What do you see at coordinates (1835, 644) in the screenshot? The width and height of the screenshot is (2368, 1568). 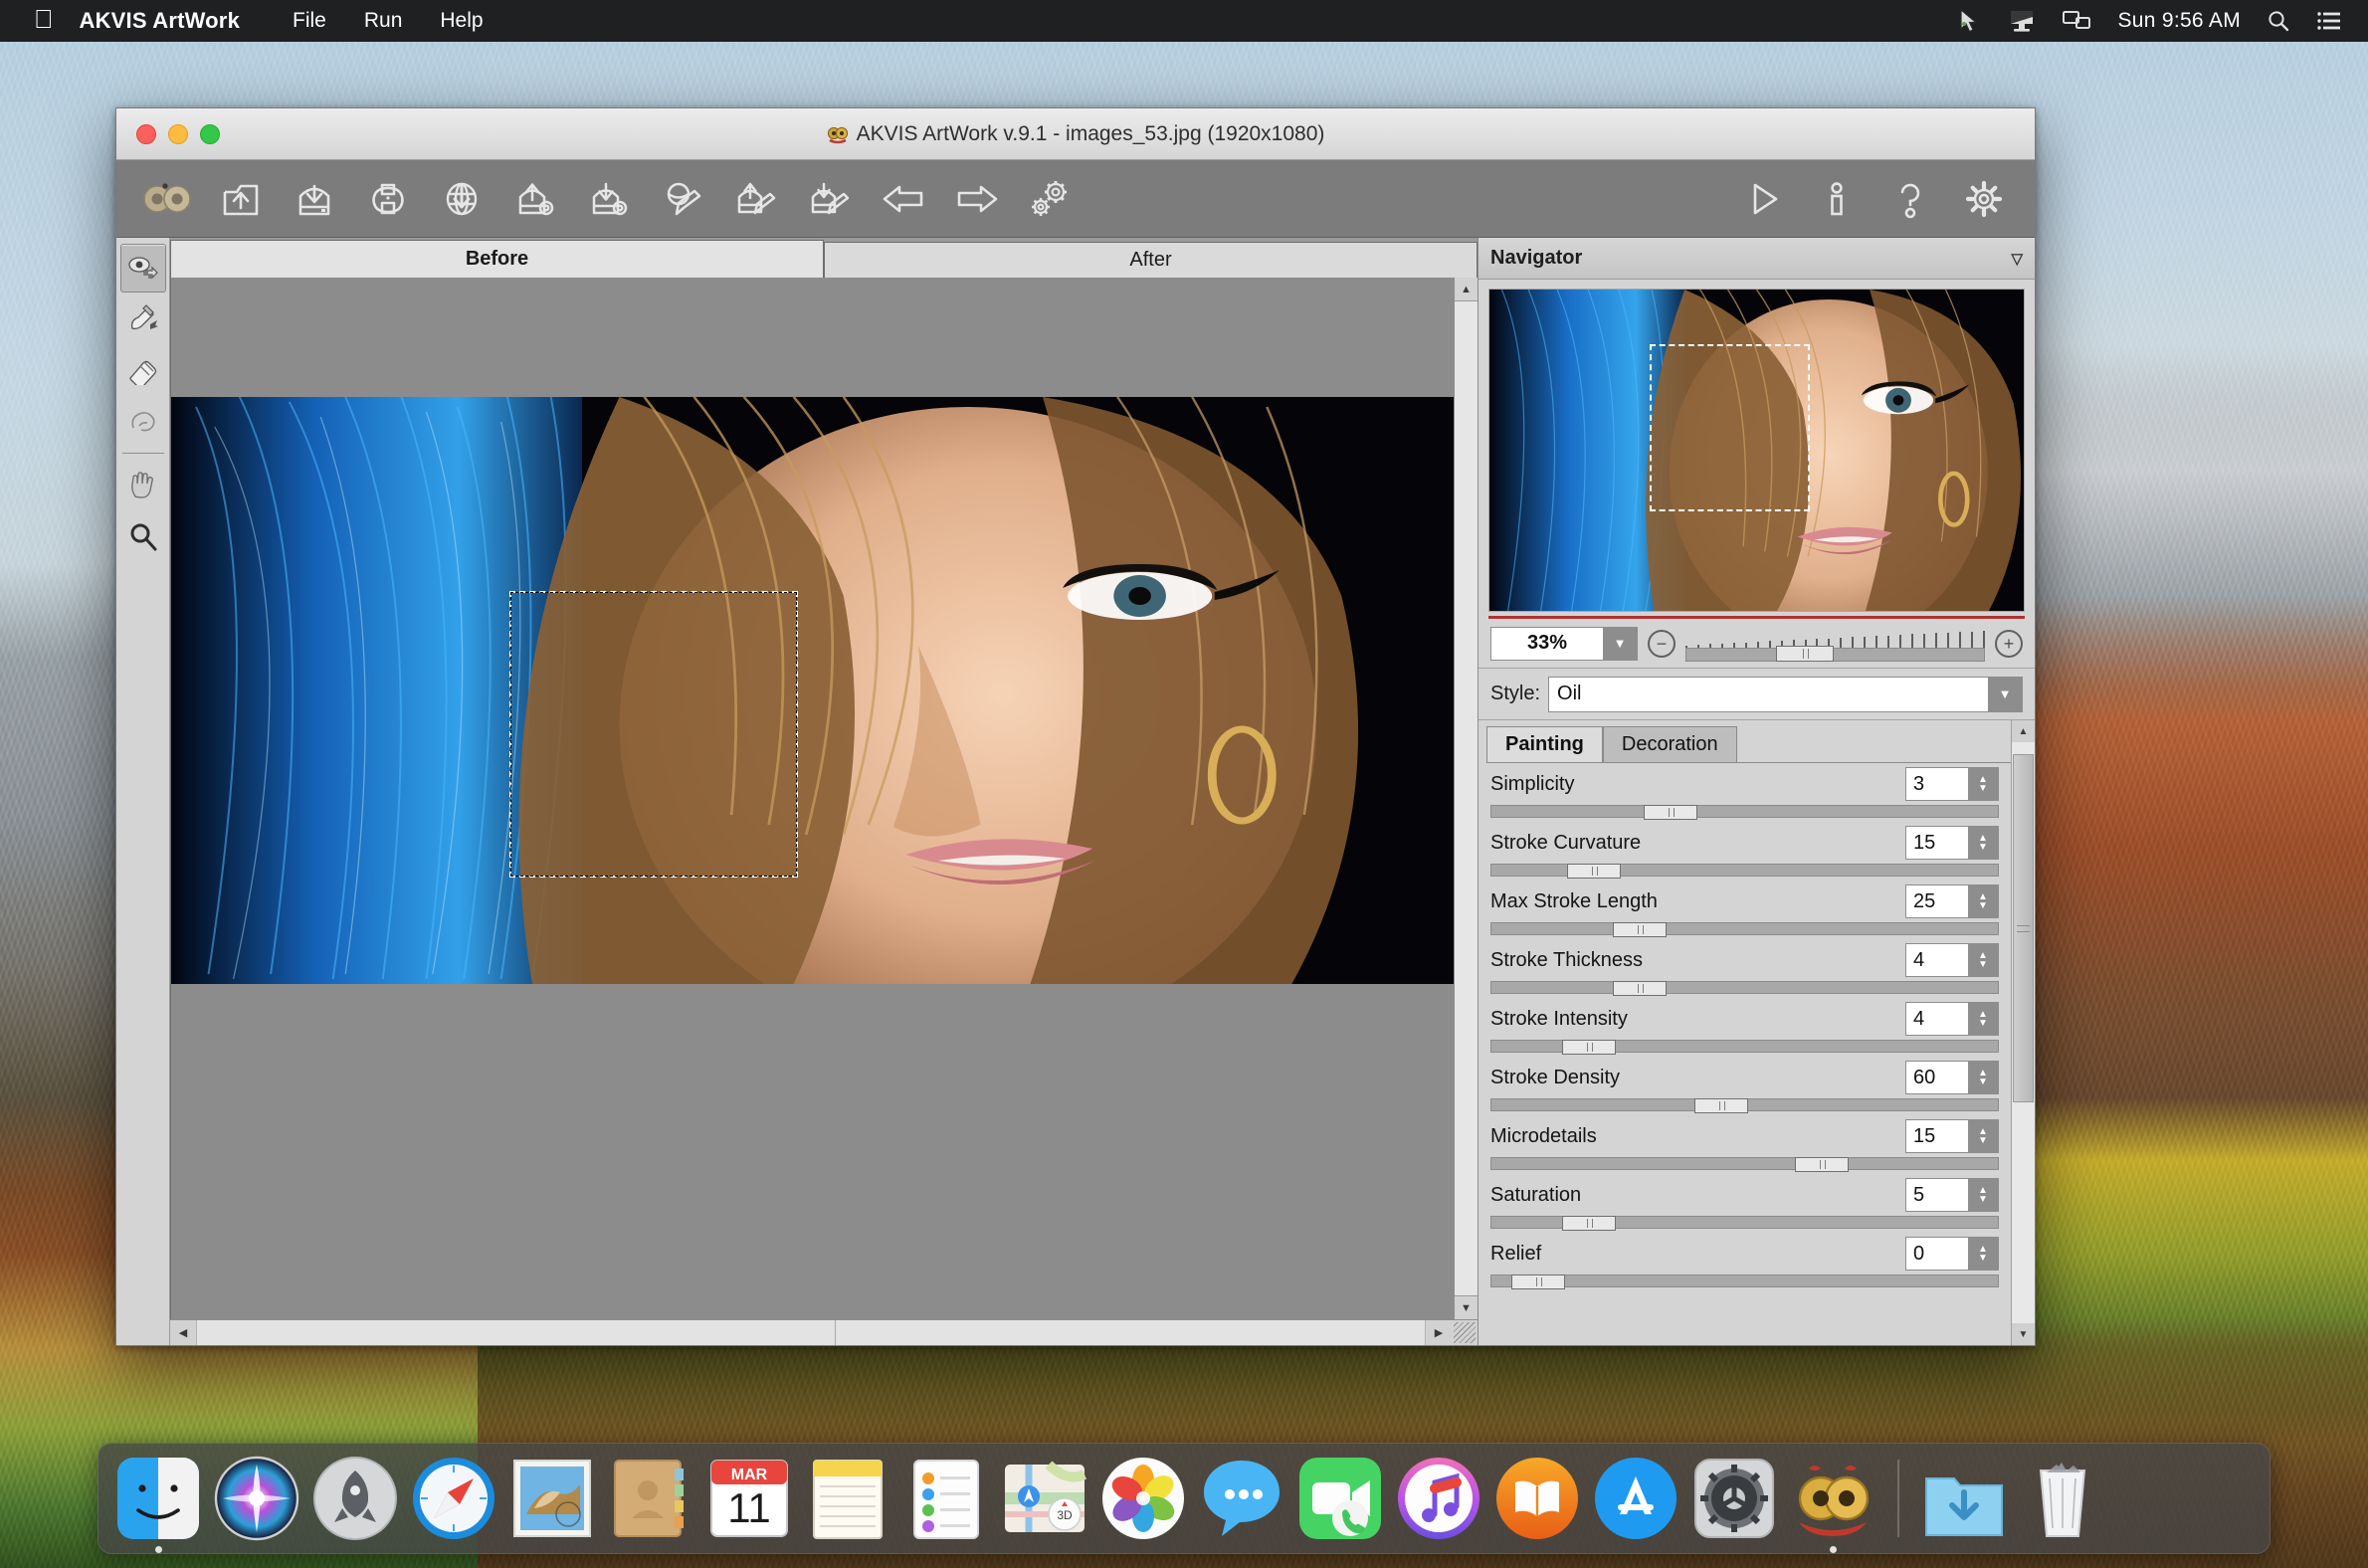 I see `zoom-slider` at bounding box center [1835, 644].